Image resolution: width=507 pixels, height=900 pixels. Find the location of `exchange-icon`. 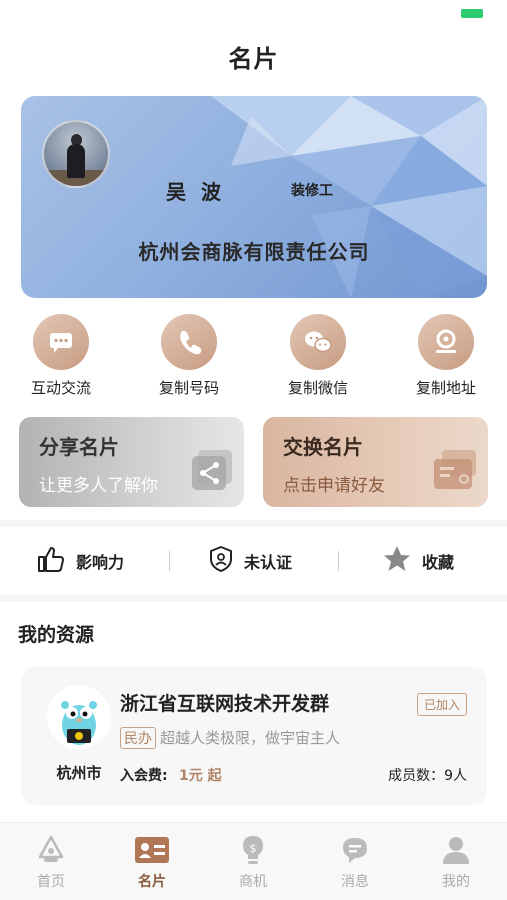

exchange-icon is located at coordinates (455, 472).